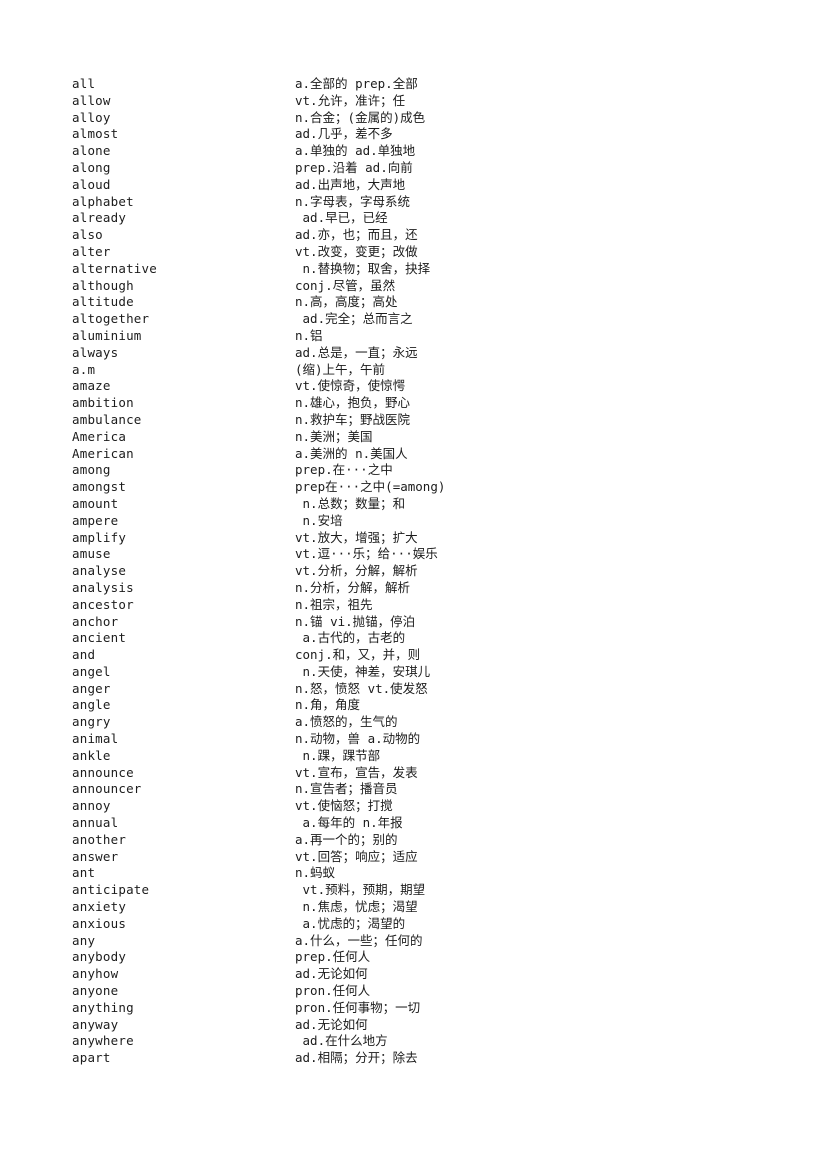 The image size is (827, 1170). Describe the element at coordinates (356, 235) in the screenshot. I see `word-definition: ad.亦，也；而且，还` at that location.